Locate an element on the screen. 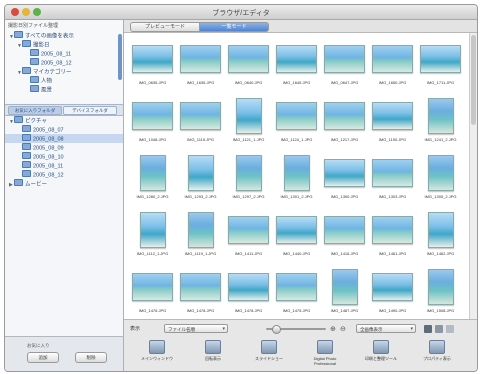  thumbnail-cell: IMG_0635.JPG is located at coordinates (152, 64).